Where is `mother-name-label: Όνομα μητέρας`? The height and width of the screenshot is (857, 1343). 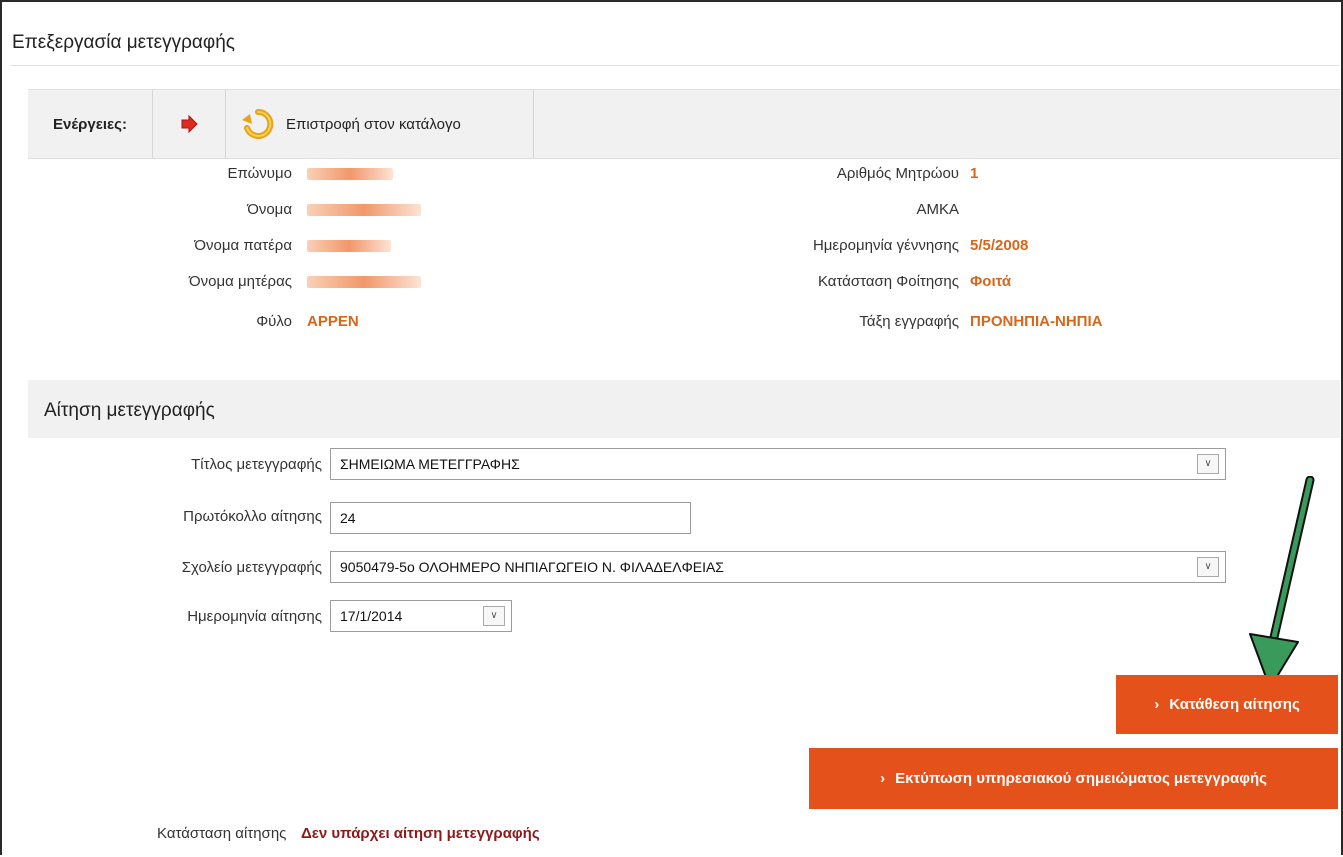
mother-name-label: Όνομα μητέρας is located at coordinates (240, 281).